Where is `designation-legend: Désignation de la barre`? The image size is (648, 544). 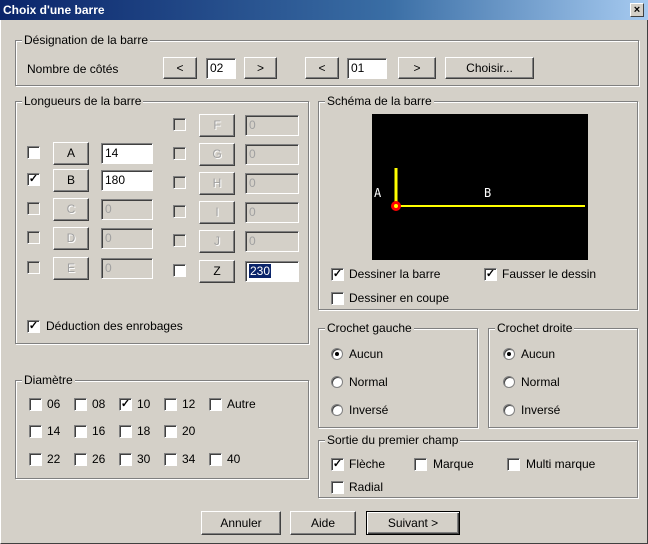
designation-legend: Désignation de la barre is located at coordinates (86, 40).